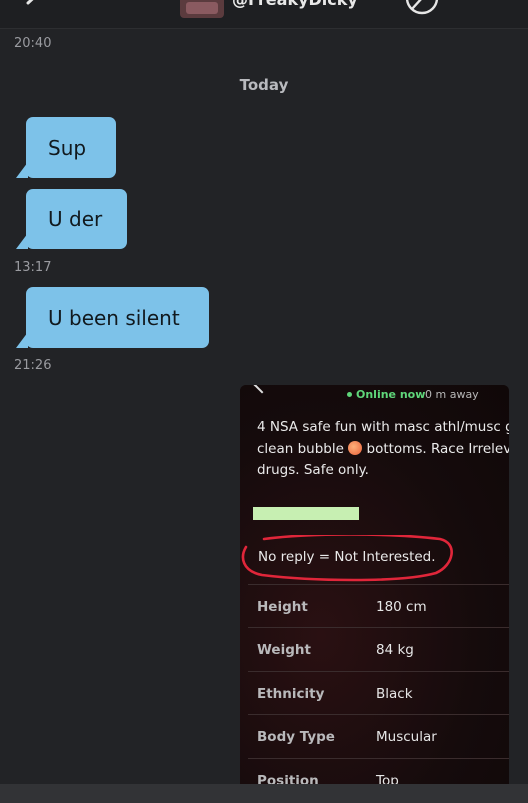 The image size is (528, 803). I want to click on input-bar, so click(264, 793).